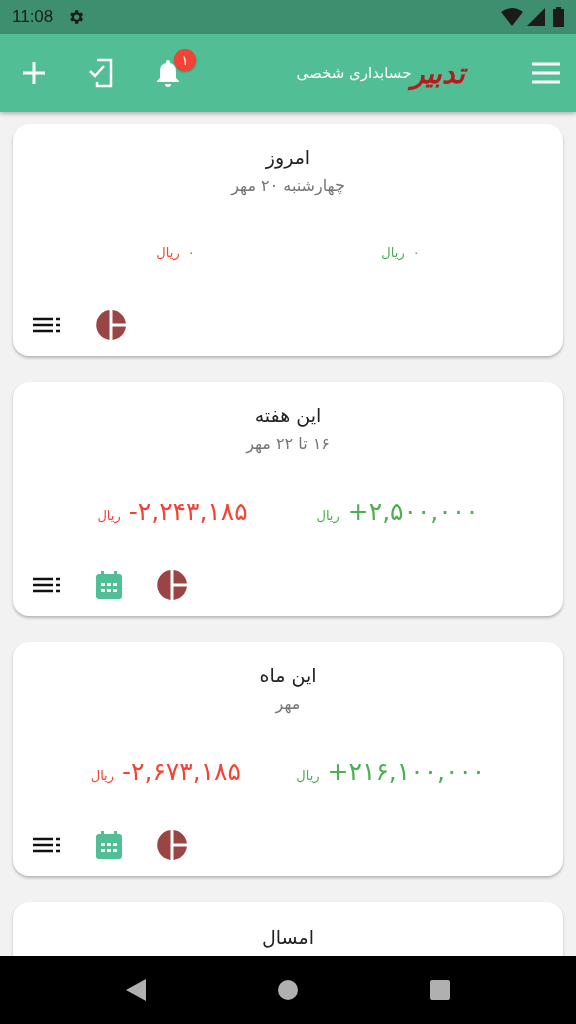  What do you see at coordinates (181, 771) in the screenshot?
I see `expense-amount: -۲,۶۷۳,۱۸۵` at bounding box center [181, 771].